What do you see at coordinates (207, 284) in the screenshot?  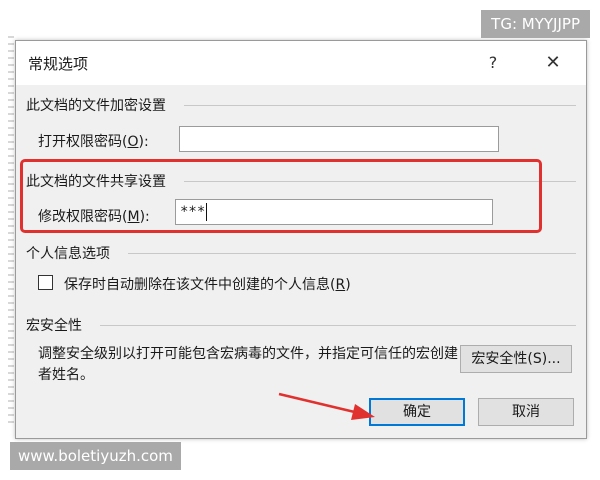 I see `remove-personal-info-label: 保存时自动删除在该文件中创建的个人信息(R)` at bounding box center [207, 284].